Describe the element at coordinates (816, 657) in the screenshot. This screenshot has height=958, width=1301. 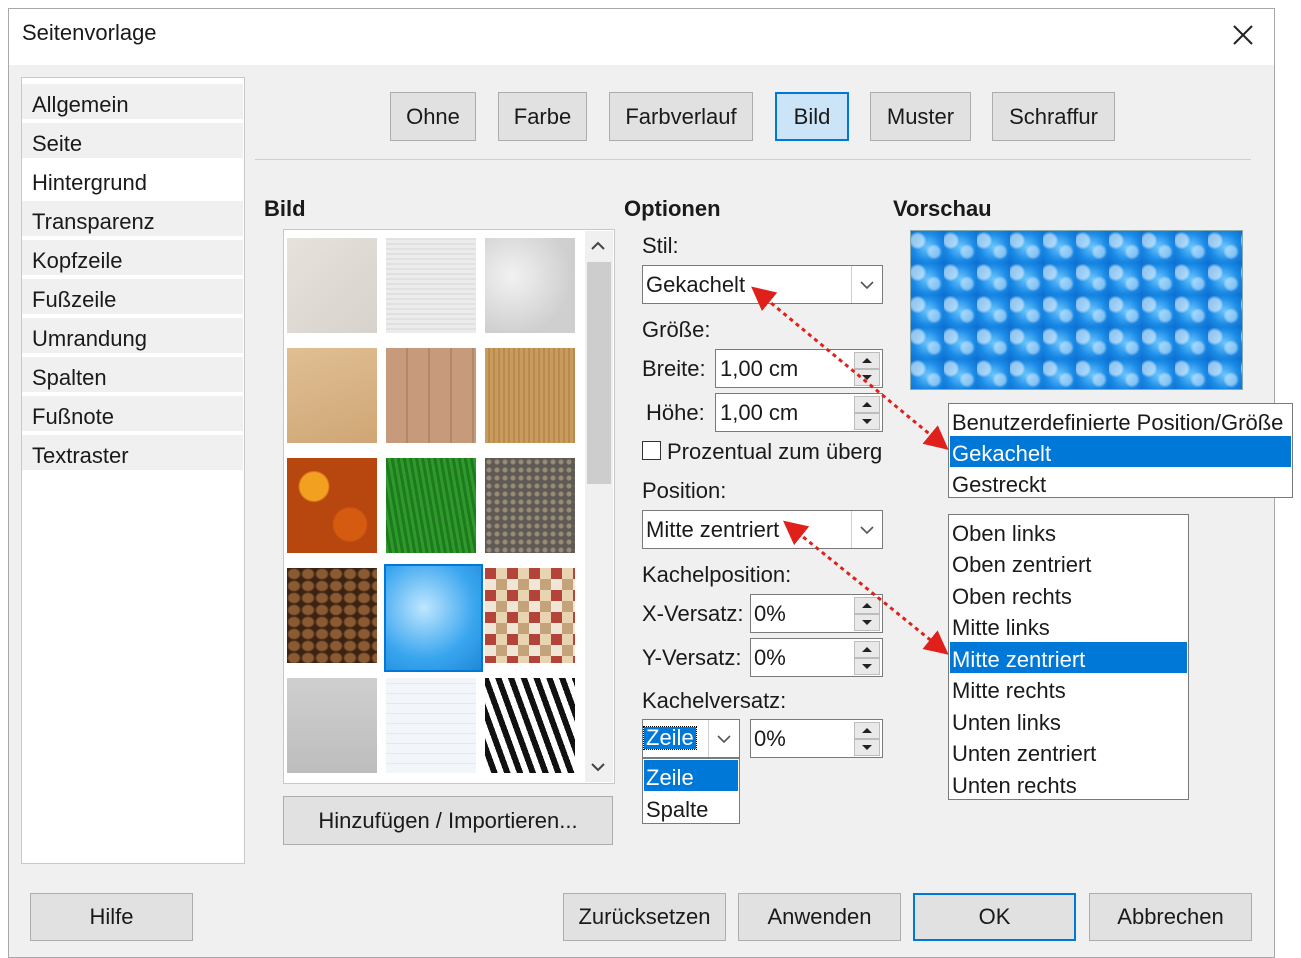
I see `y-offset-spinbox: 0%` at that location.